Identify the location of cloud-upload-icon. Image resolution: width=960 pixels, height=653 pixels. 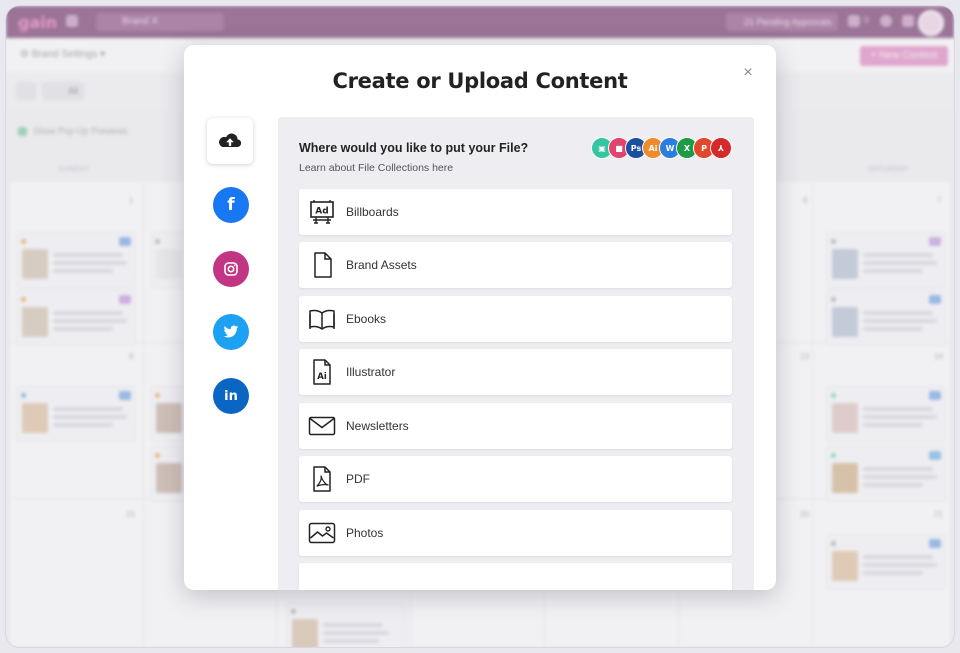
(230, 140).